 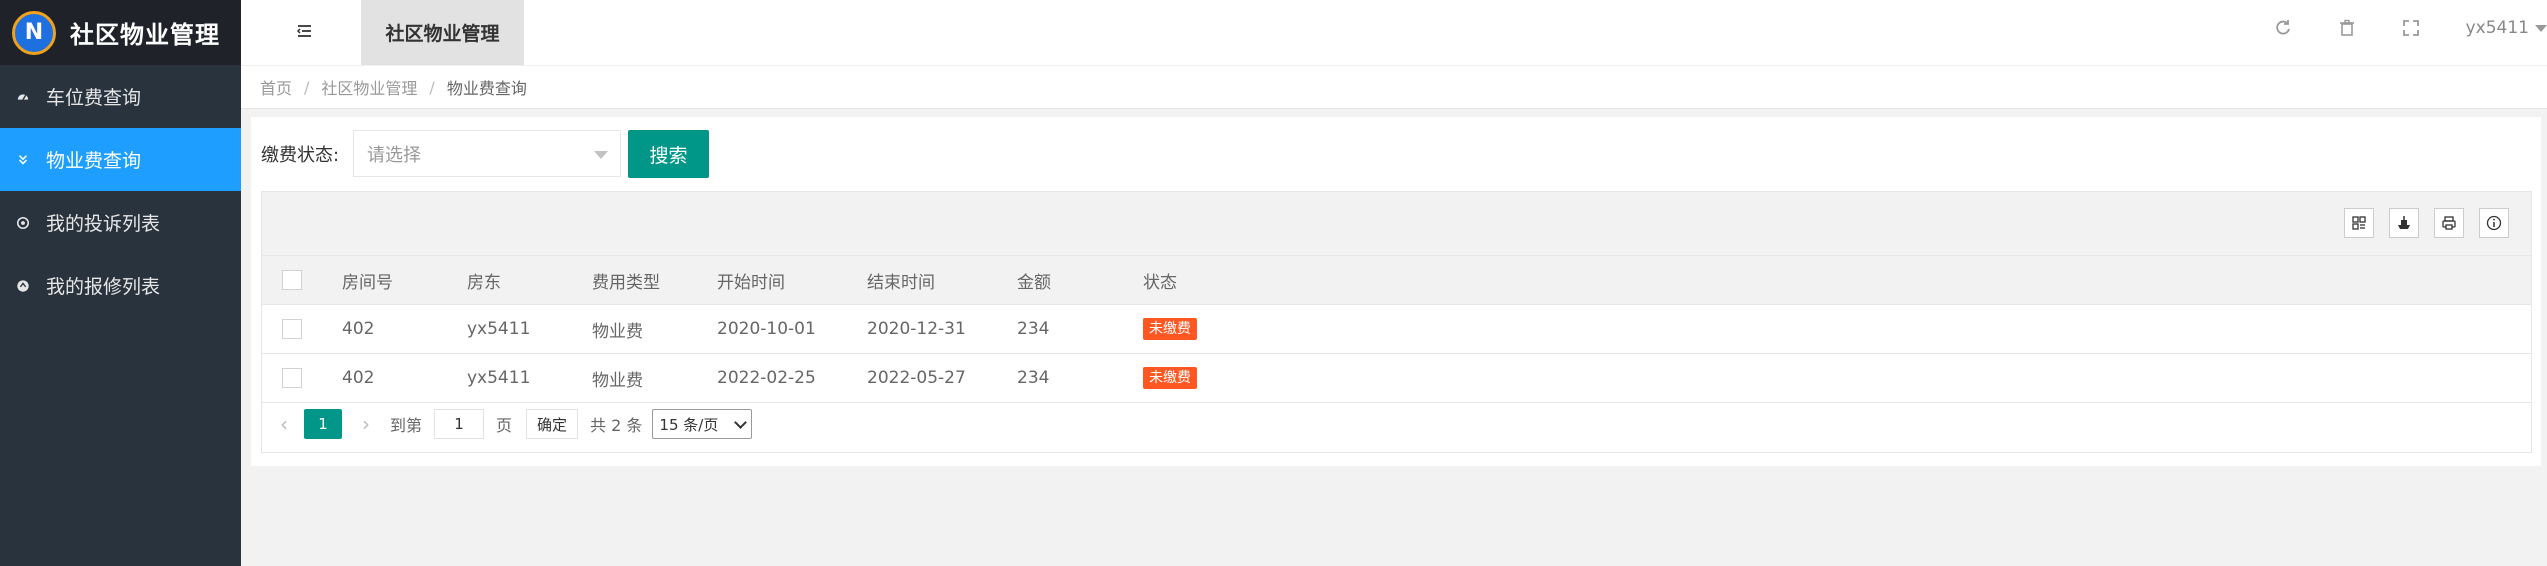 What do you see at coordinates (1034, 282) in the screenshot?
I see `column-header: 金额` at bounding box center [1034, 282].